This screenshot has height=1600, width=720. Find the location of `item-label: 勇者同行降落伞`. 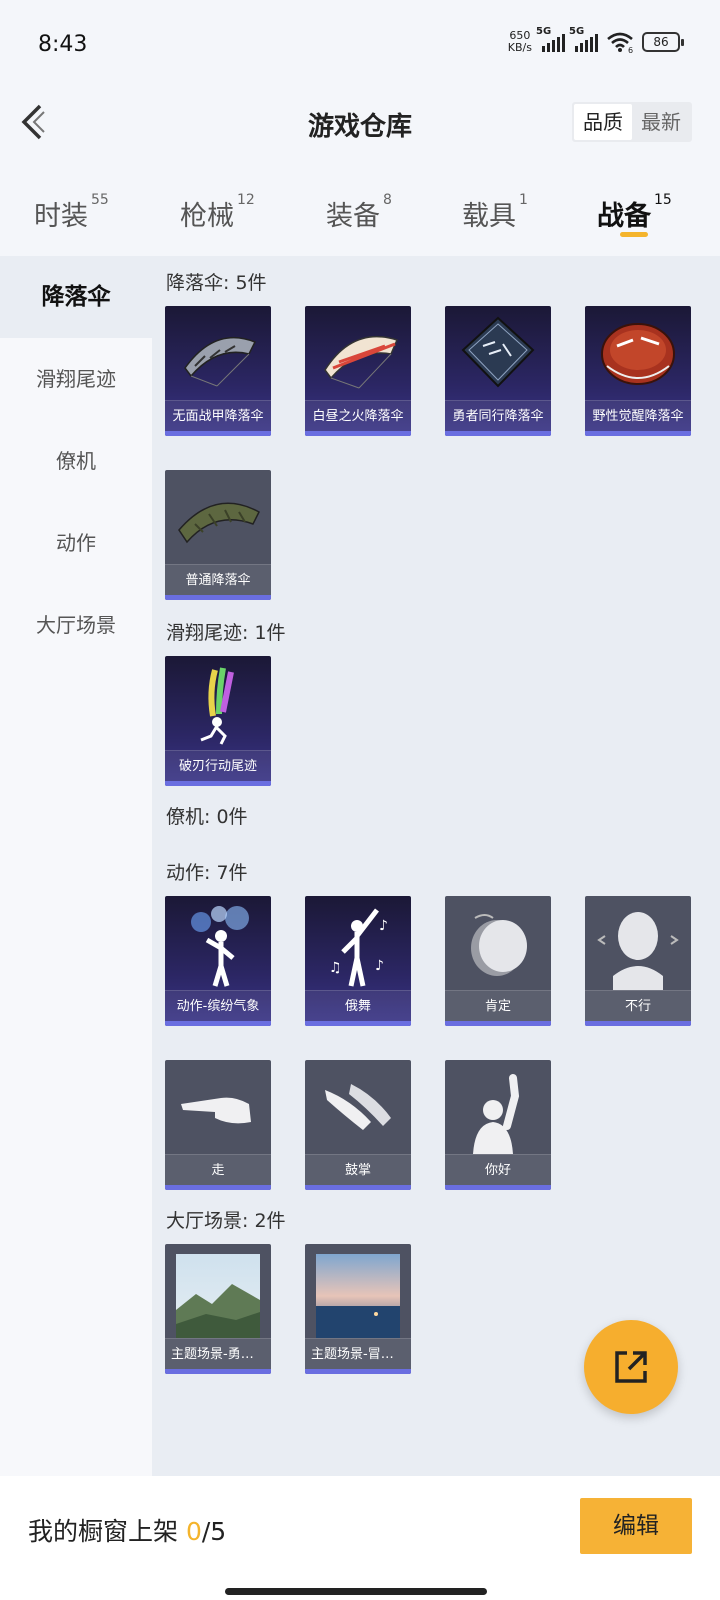

item-label: 勇者同行降落伞 is located at coordinates (498, 415).